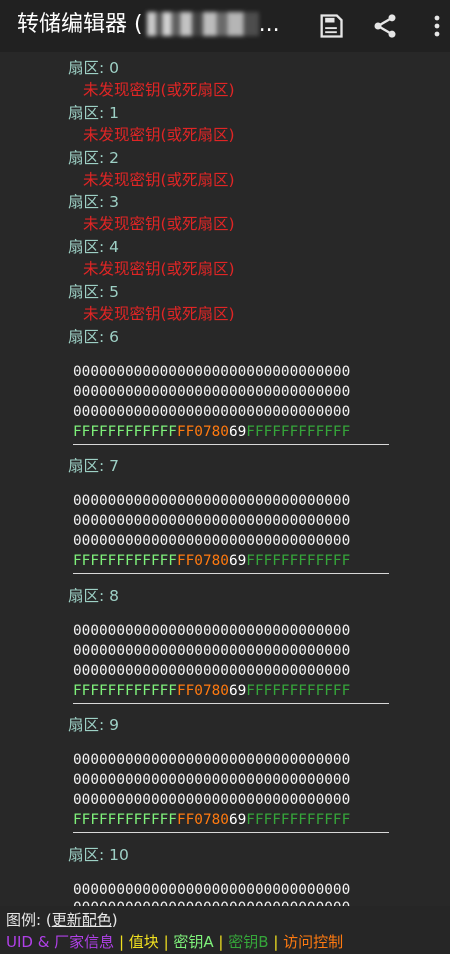 The height and width of the screenshot is (954, 450). Describe the element at coordinates (94, 68) in the screenshot. I see `sector-label: 扇区: 0` at that location.